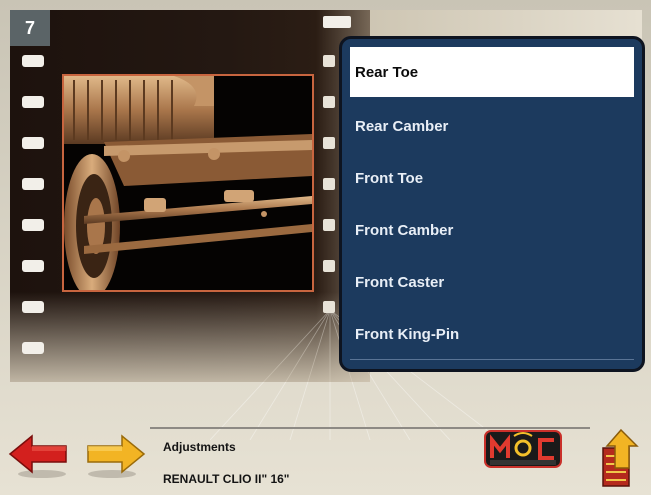 The image size is (651, 495). Describe the element at coordinates (387, 72) in the screenshot. I see `menu-item-label: Rear Toe` at that location.